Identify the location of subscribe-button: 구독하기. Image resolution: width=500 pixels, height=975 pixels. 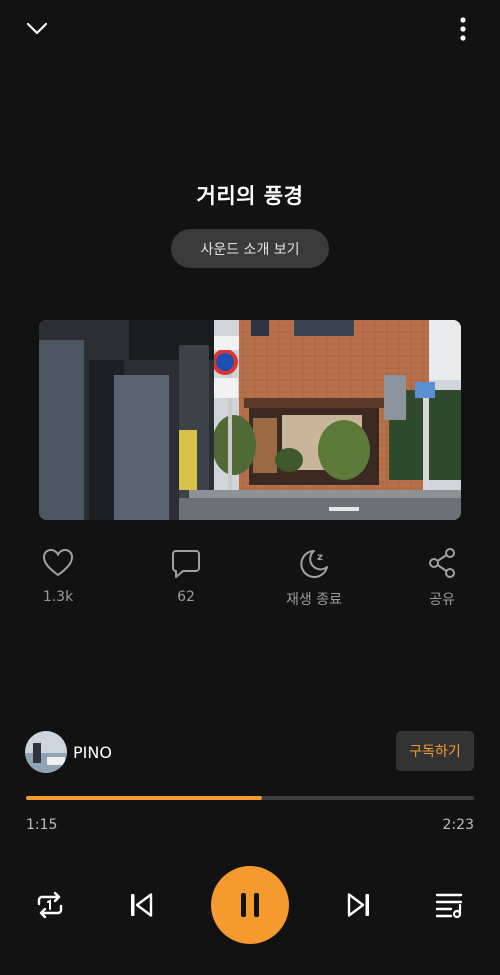
(435, 751).